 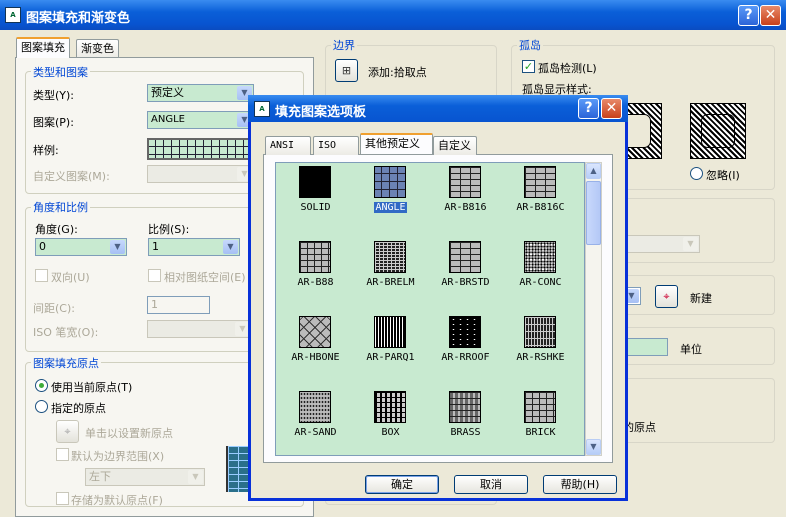 I want to click on pattern-name: SOLID, so click(x=315, y=207).